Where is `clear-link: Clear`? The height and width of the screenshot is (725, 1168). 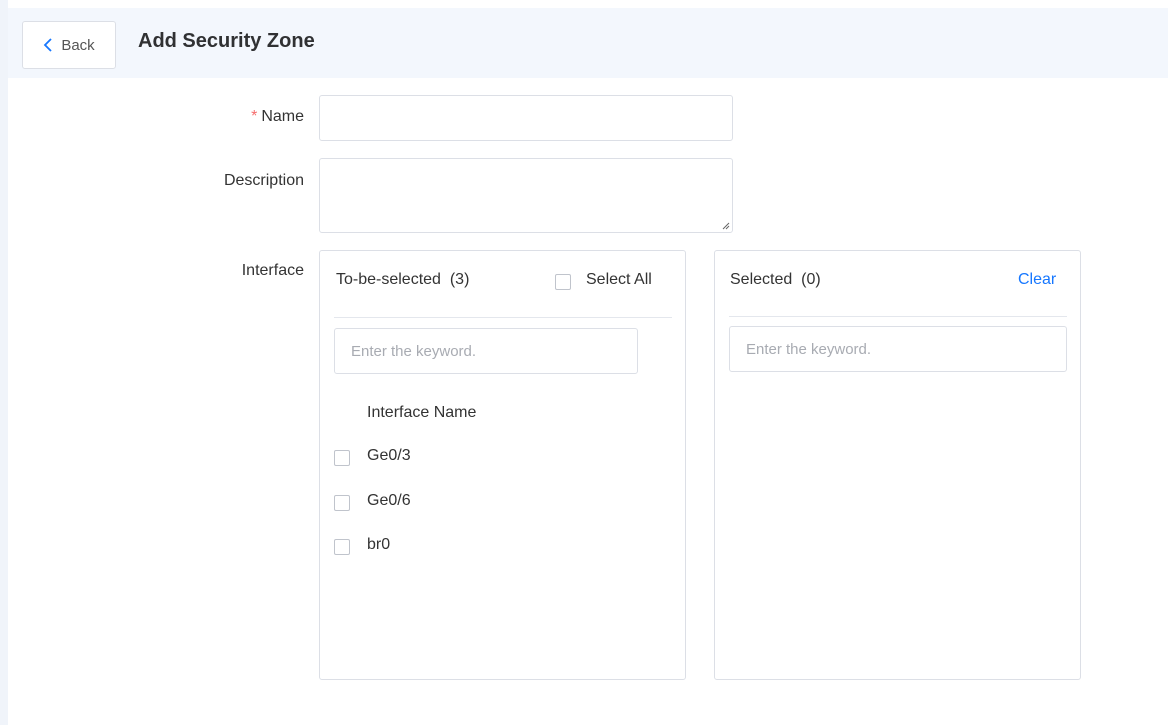 clear-link: Clear is located at coordinates (1037, 280).